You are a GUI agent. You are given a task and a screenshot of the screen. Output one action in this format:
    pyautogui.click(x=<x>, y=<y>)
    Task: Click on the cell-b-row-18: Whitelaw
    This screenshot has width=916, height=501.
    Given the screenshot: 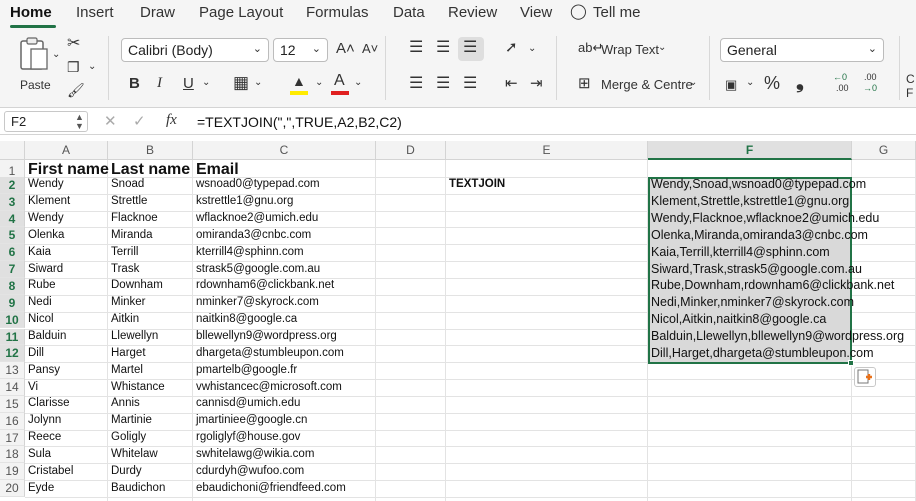 What is the action you would take?
    pyautogui.click(x=133, y=454)
    